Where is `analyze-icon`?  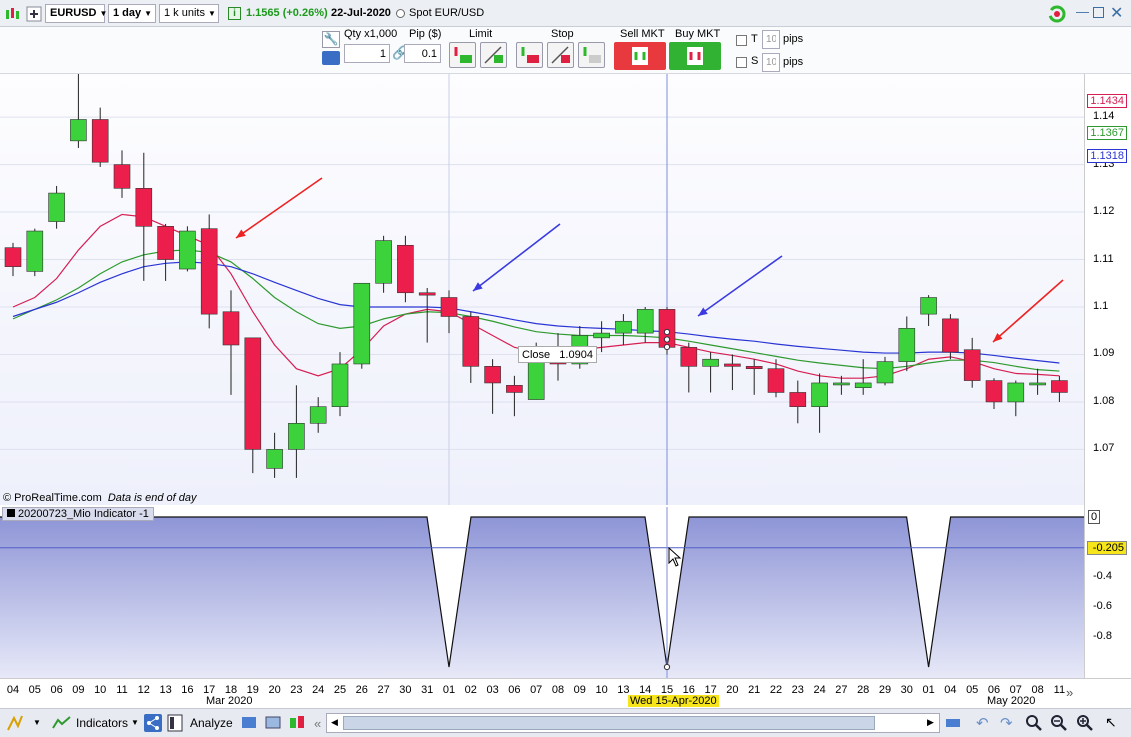 analyze-icon is located at coordinates (175, 723).